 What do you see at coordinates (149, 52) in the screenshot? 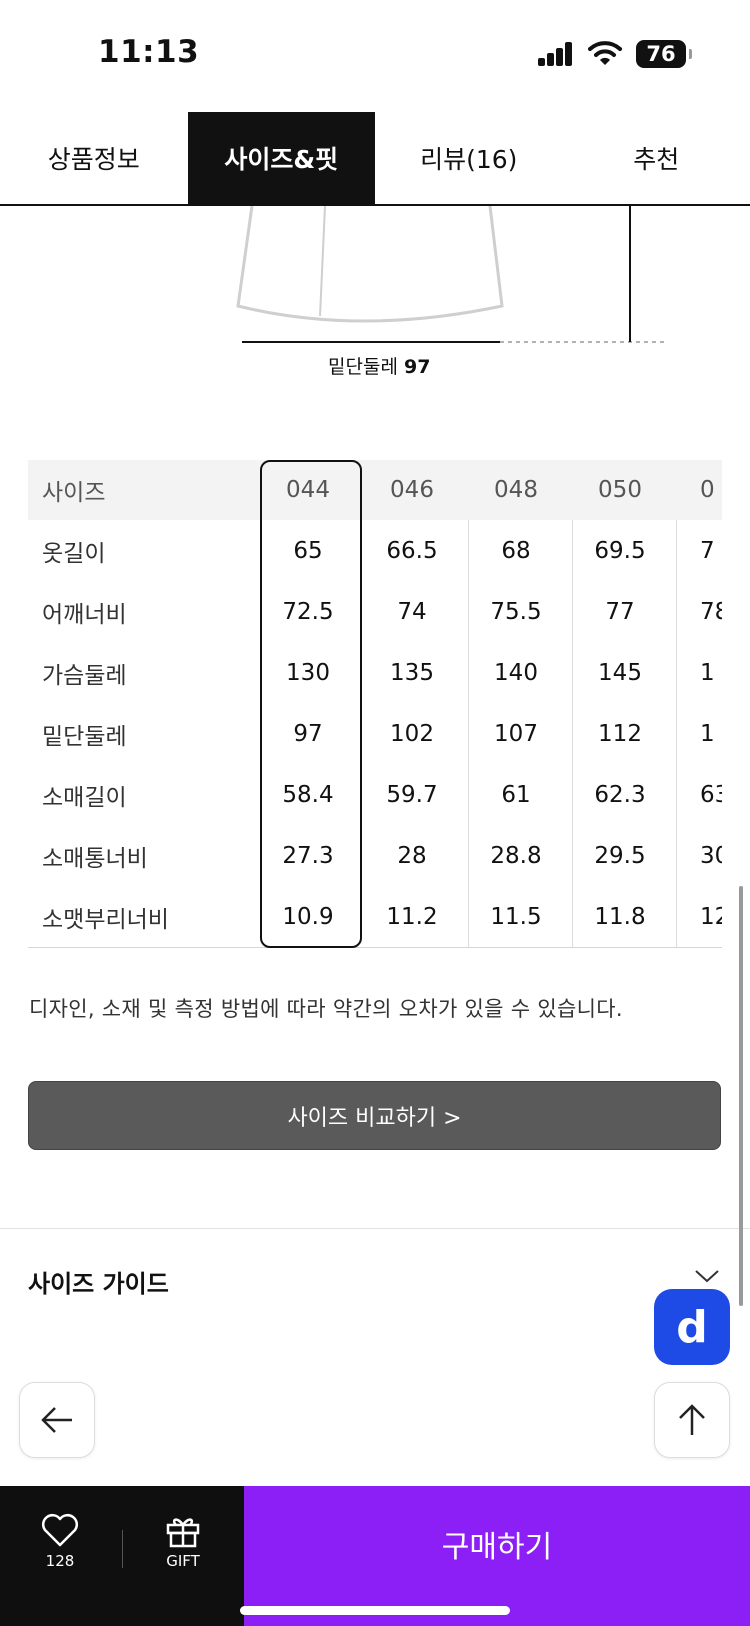
I see `status-time: 11:13` at bounding box center [149, 52].